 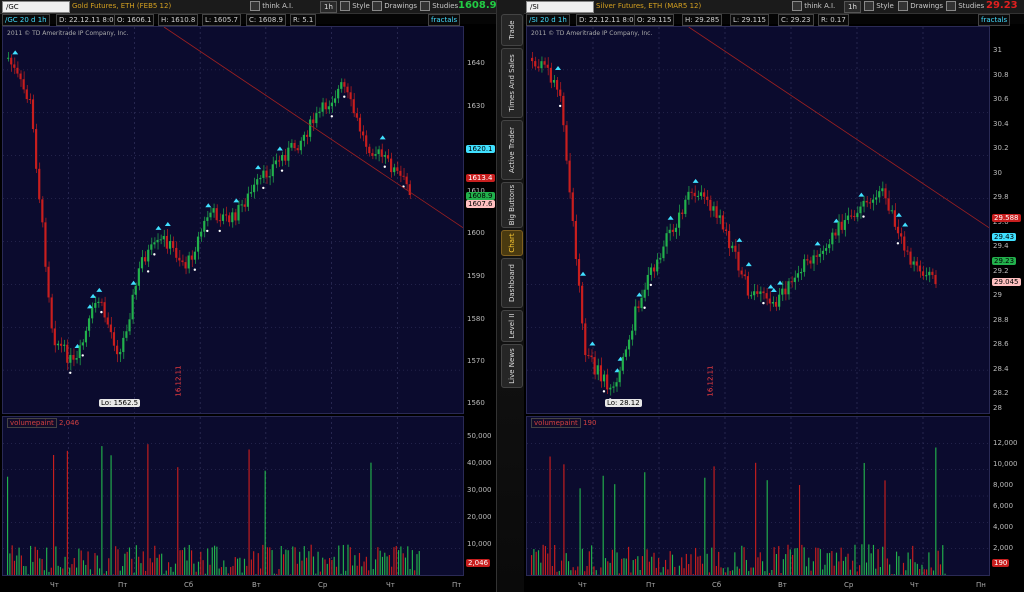 I want to click on open-label: O: 29.115, so click(x=654, y=20).